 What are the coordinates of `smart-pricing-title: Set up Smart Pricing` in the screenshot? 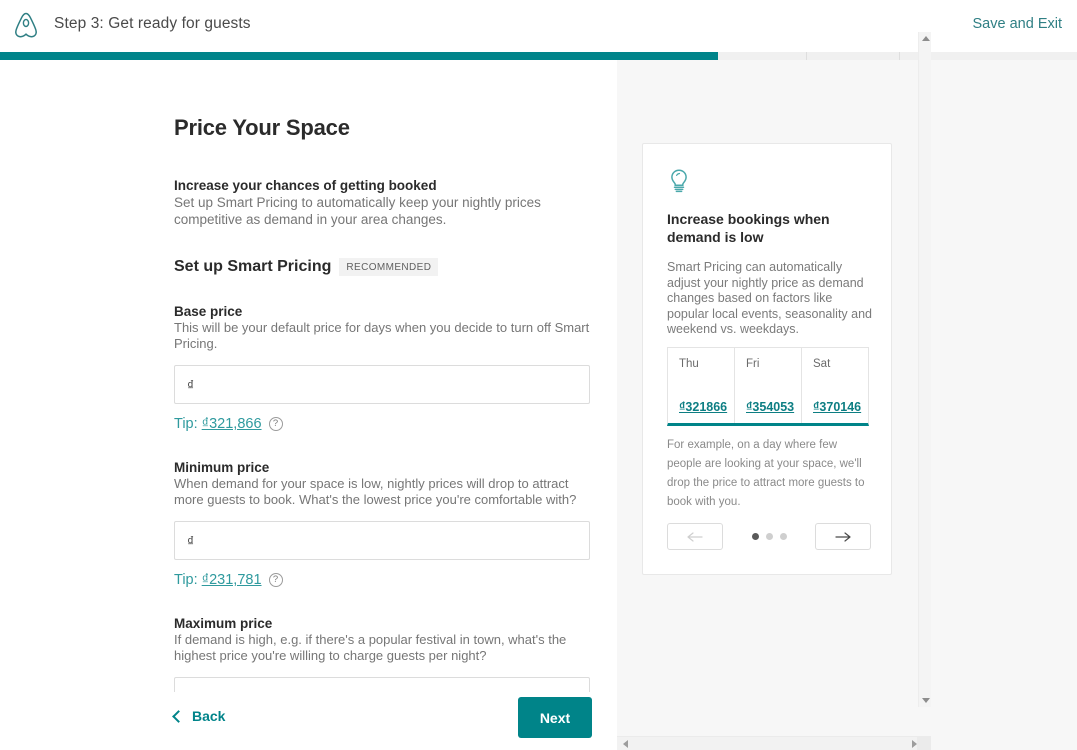 It's located at (253, 266).